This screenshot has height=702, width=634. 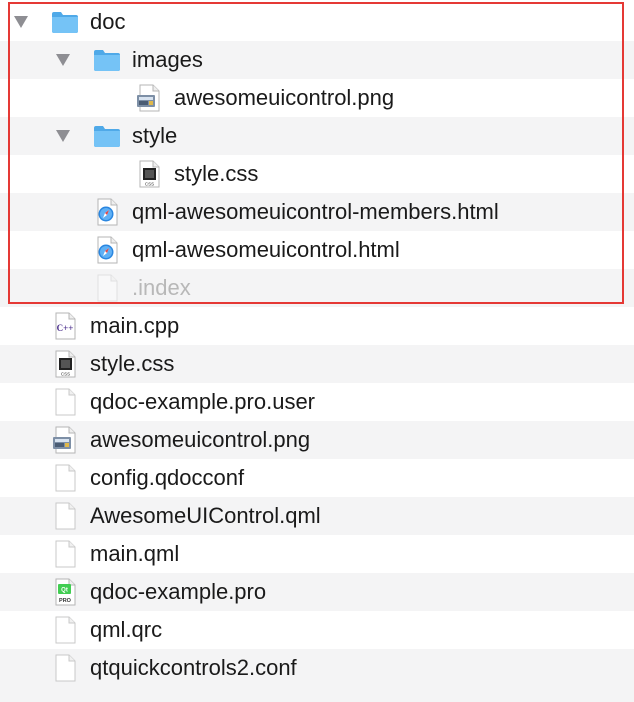 What do you see at coordinates (65, 601) in the screenshot?
I see `svg-text: PRO` at bounding box center [65, 601].